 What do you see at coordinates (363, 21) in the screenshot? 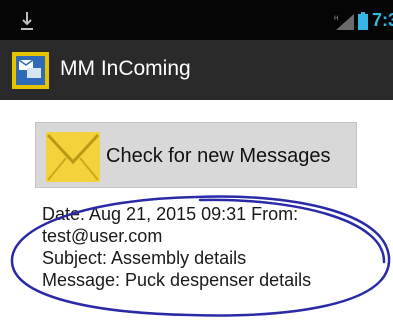
I see `battery-icon` at bounding box center [363, 21].